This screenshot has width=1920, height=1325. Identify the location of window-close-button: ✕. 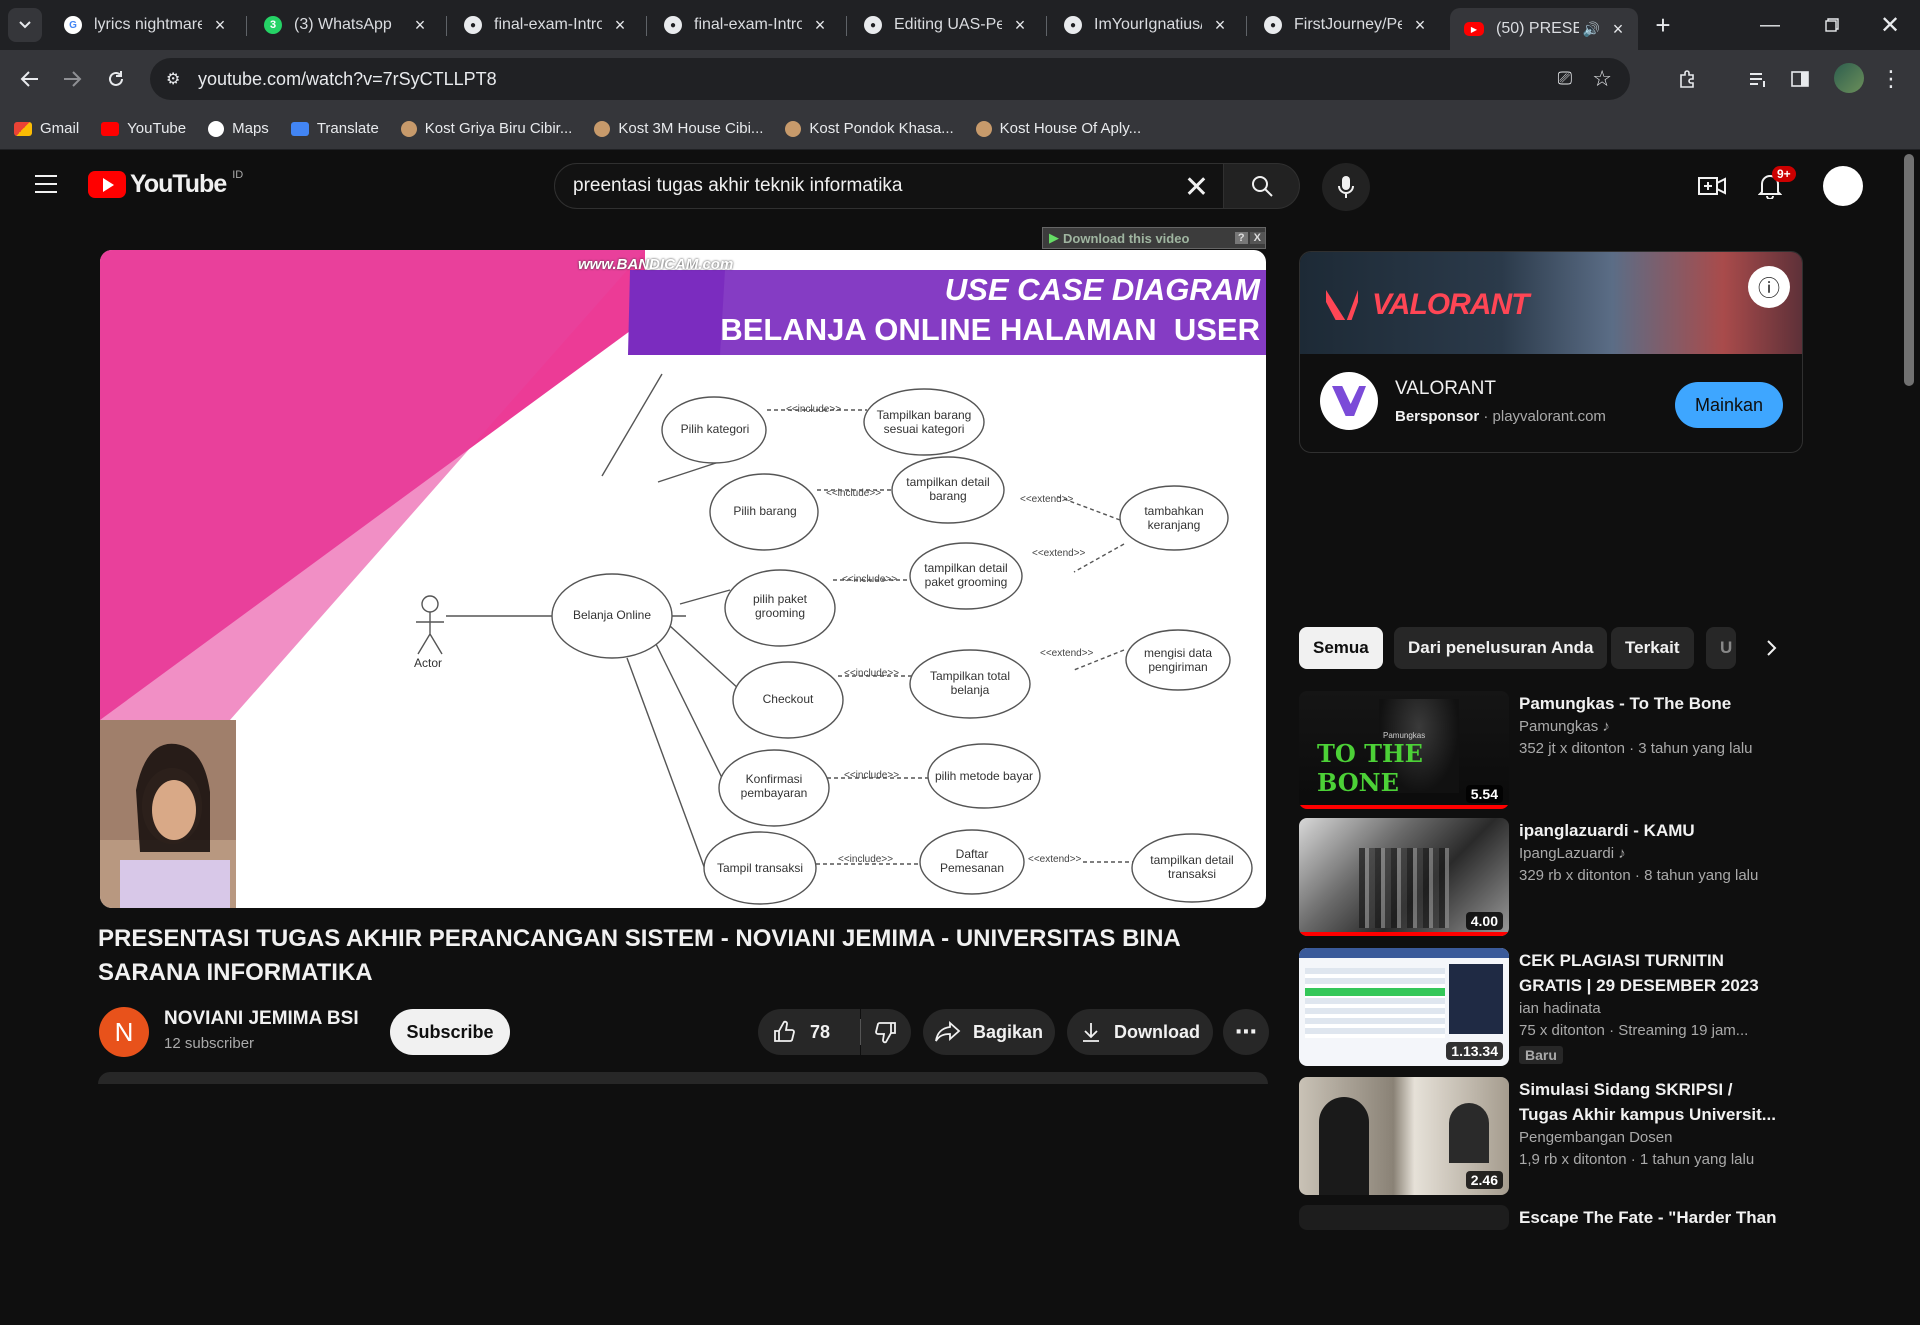
(1890, 25).